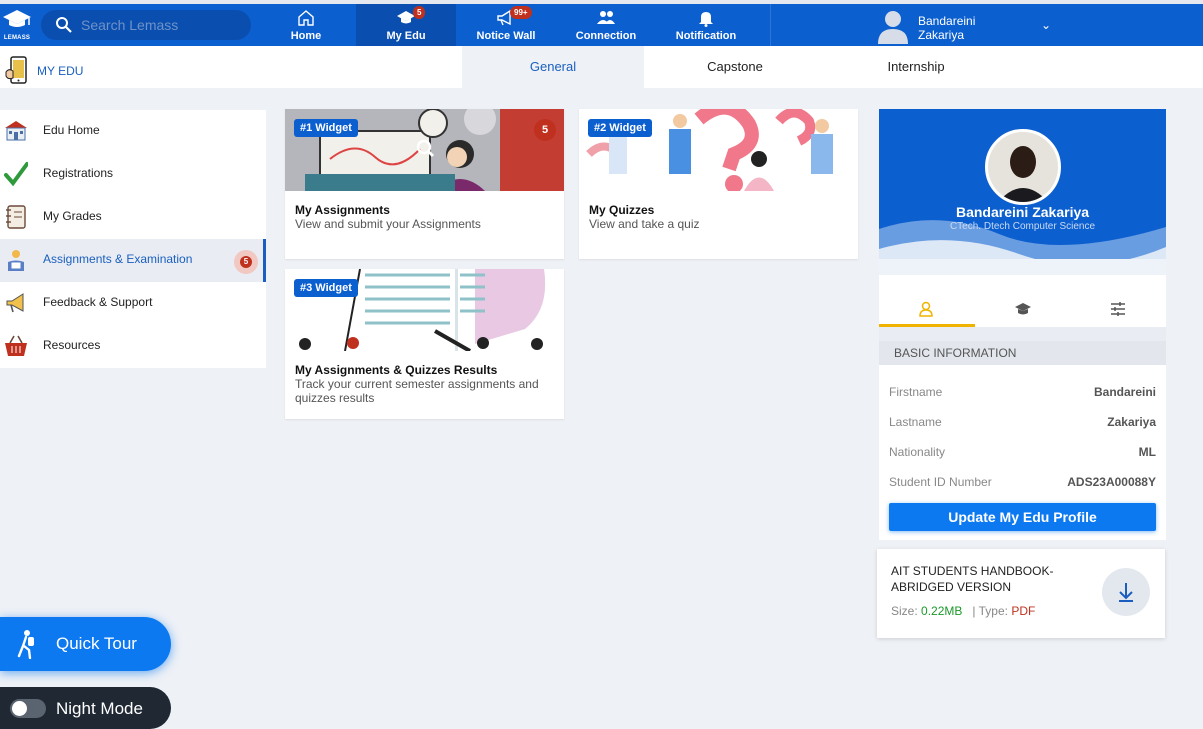  What do you see at coordinates (706, 19) in the screenshot?
I see `bell-icon` at bounding box center [706, 19].